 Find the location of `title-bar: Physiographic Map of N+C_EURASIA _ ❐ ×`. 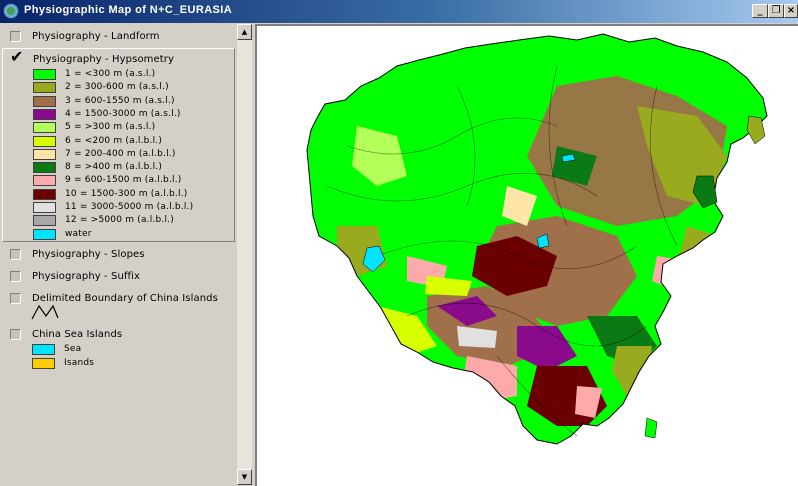

title-bar: Physiographic Map of N+C_EURASIA _ ❐ × is located at coordinates (399, 11).